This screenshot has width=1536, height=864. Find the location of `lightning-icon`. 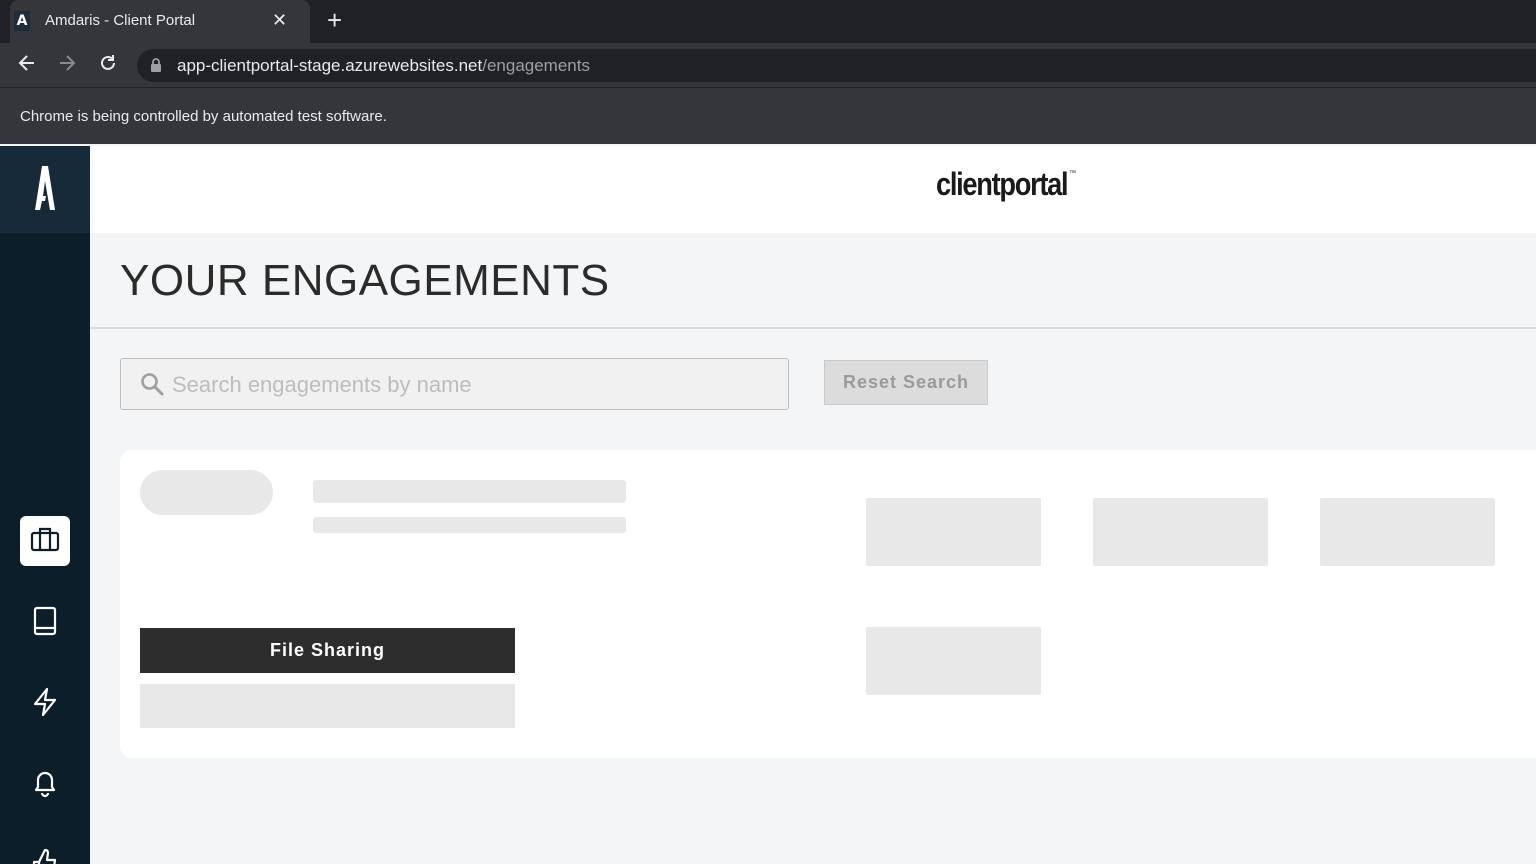

lightning-icon is located at coordinates (45, 704).